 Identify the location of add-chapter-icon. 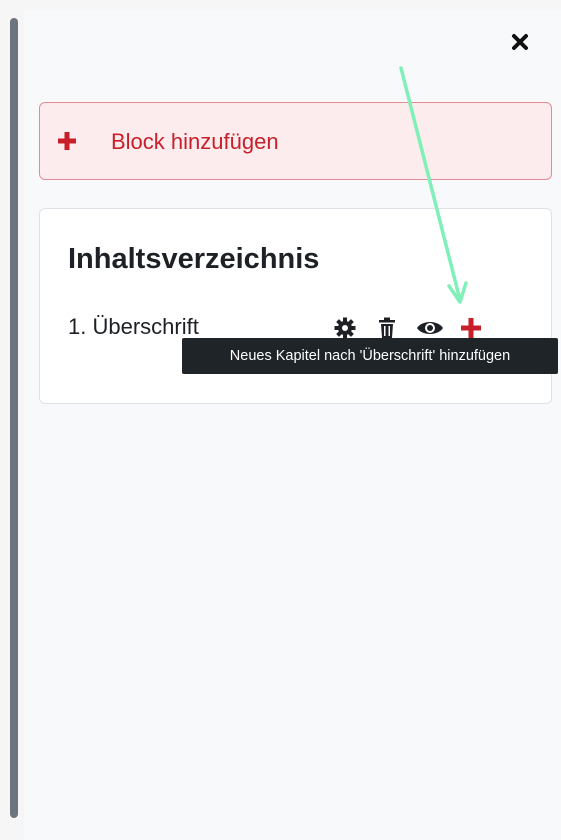
(471, 328).